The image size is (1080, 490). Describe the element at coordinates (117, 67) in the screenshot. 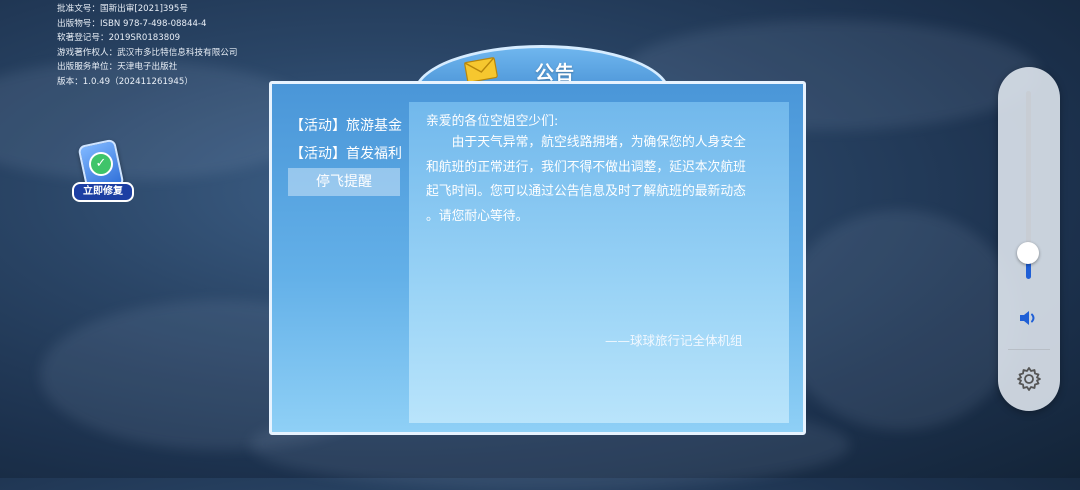

I see `license-line: 出版服务单位：天津电子出版社` at that location.